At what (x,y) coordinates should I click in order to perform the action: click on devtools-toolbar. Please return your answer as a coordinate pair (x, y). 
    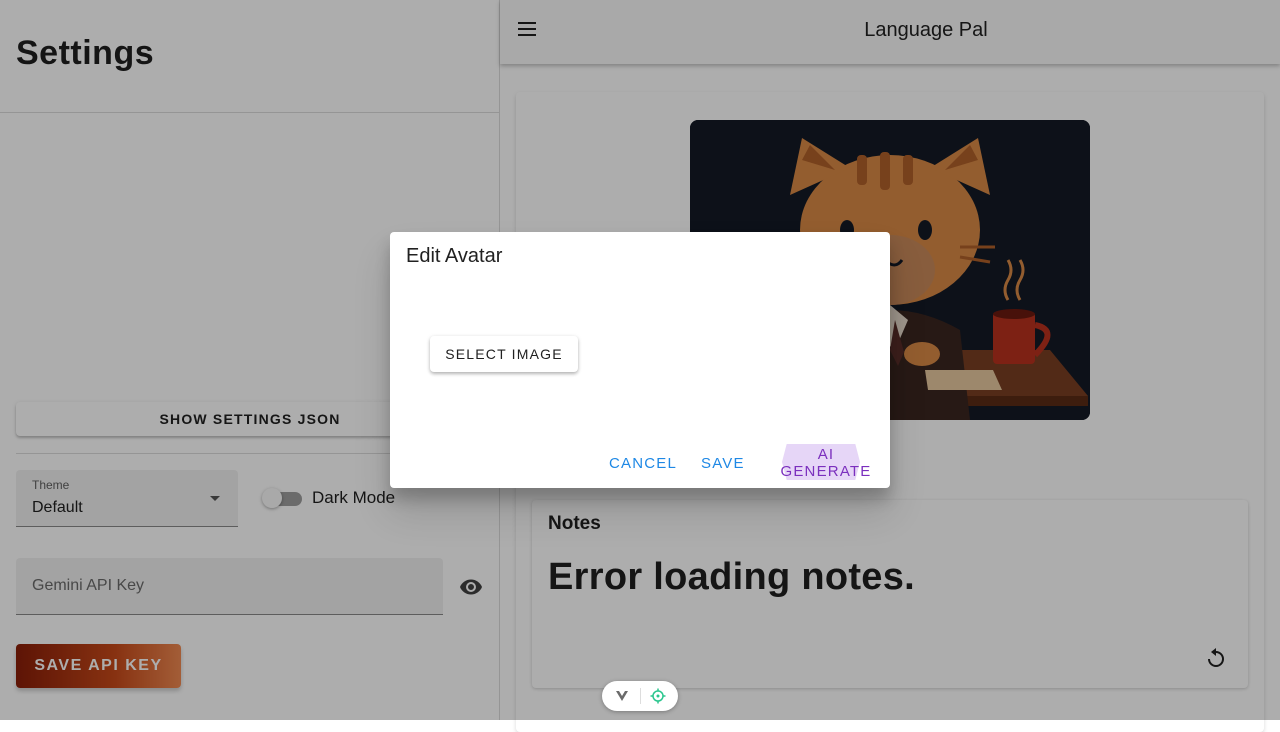
    Looking at the image, I should click on (640, 696).